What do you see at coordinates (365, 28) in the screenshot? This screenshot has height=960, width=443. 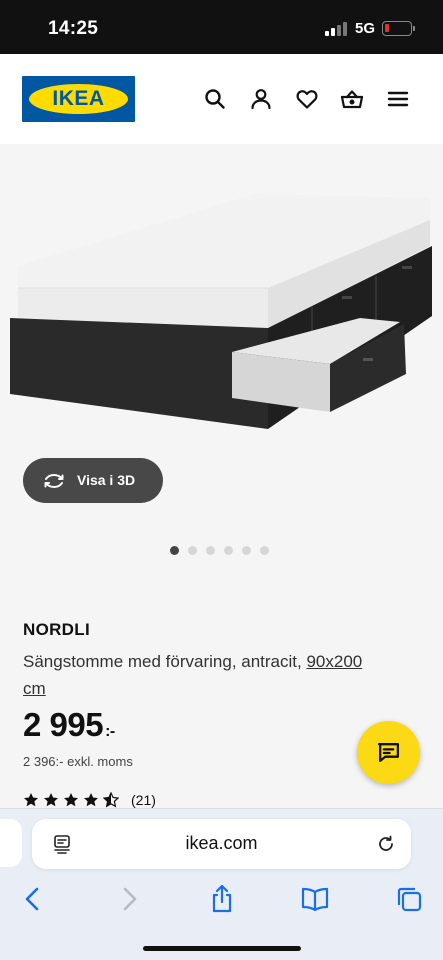 I see `network-label: 5G` at bounding box center [365, 28].